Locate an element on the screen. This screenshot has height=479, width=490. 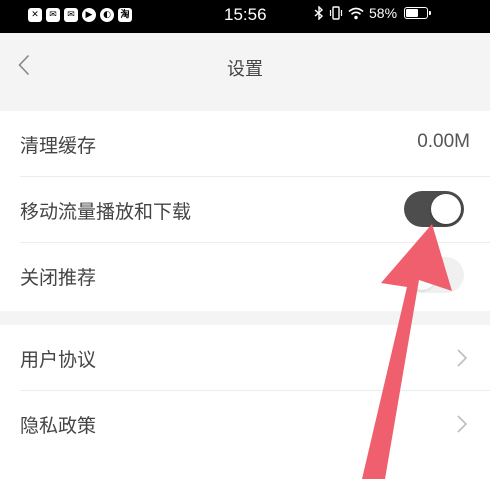
compass-icon: ◐ is located at coordinates (107, 15).